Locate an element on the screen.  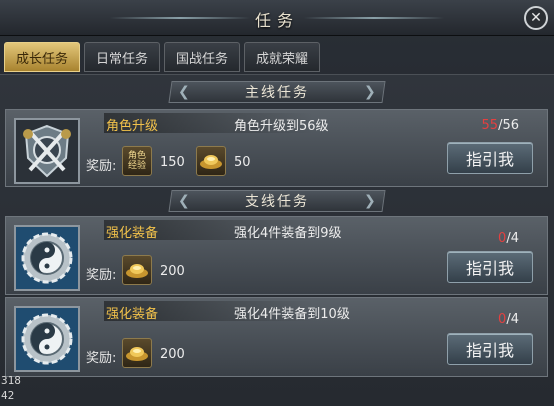
tab-nation-war: 国战任务 is located at coordinates (202, 57).